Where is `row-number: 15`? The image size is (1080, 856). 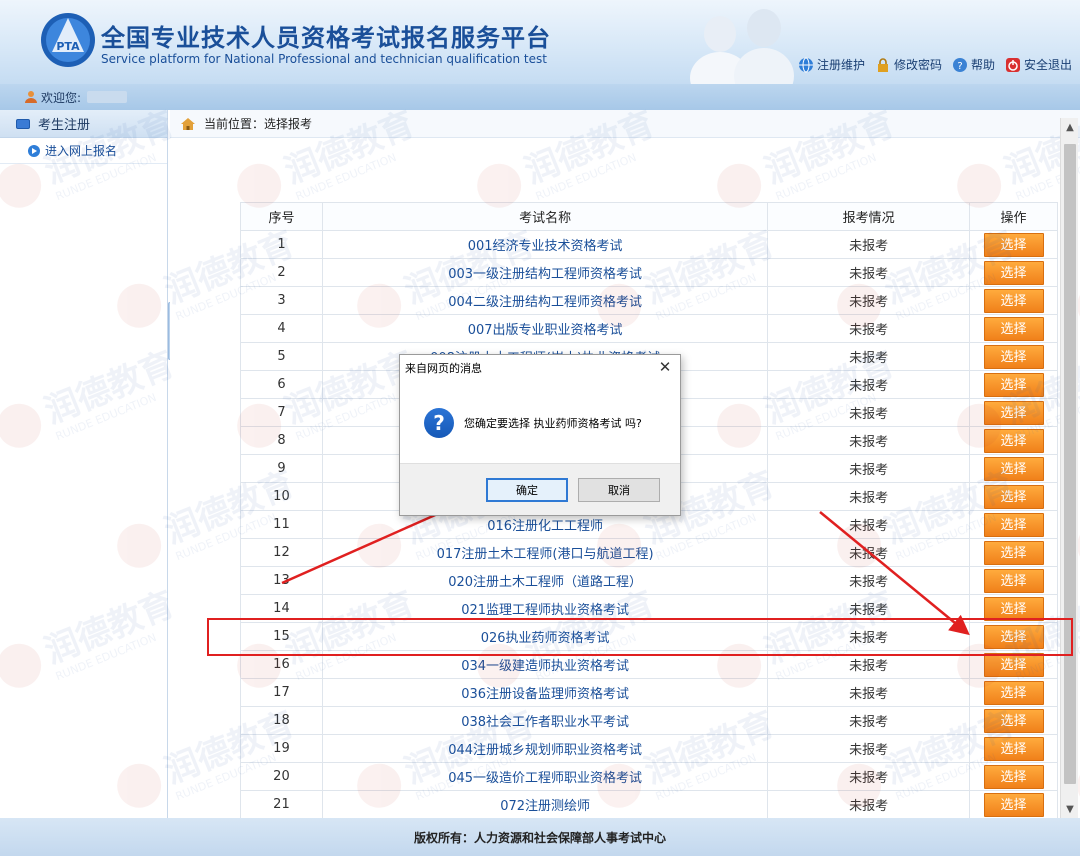
row-number: 15 is located at coordinates (281, 636).